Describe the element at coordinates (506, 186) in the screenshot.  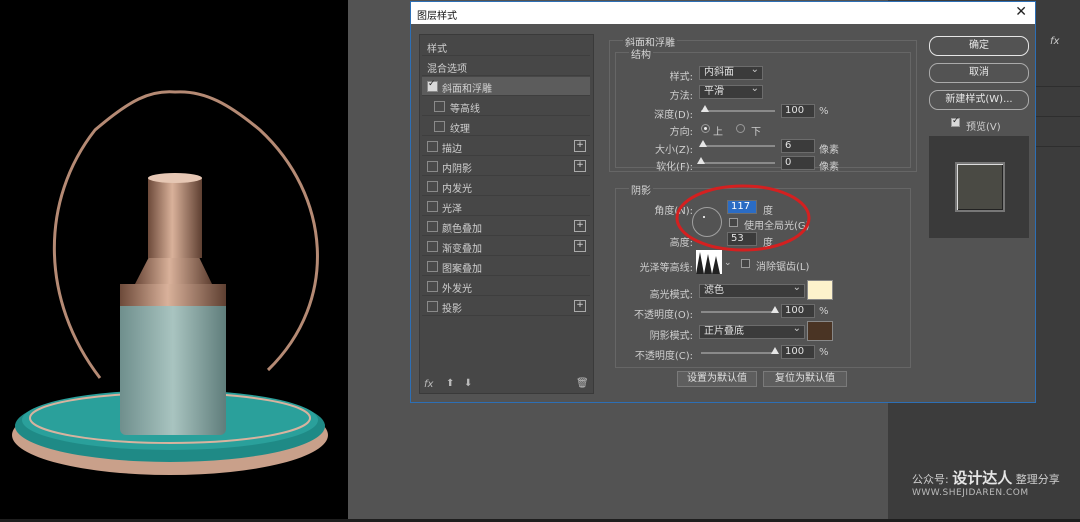
I see `style-list-item: 内发光` at that location.